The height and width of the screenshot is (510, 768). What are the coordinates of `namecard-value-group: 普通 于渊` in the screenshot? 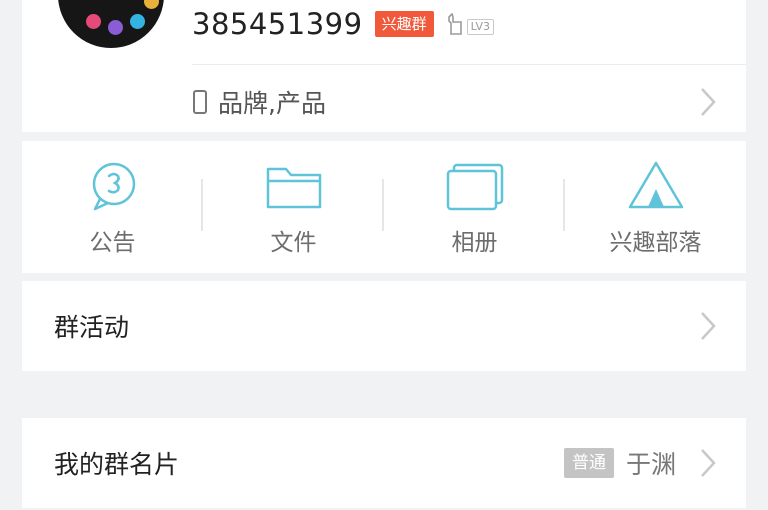 It's located at (619, 463).